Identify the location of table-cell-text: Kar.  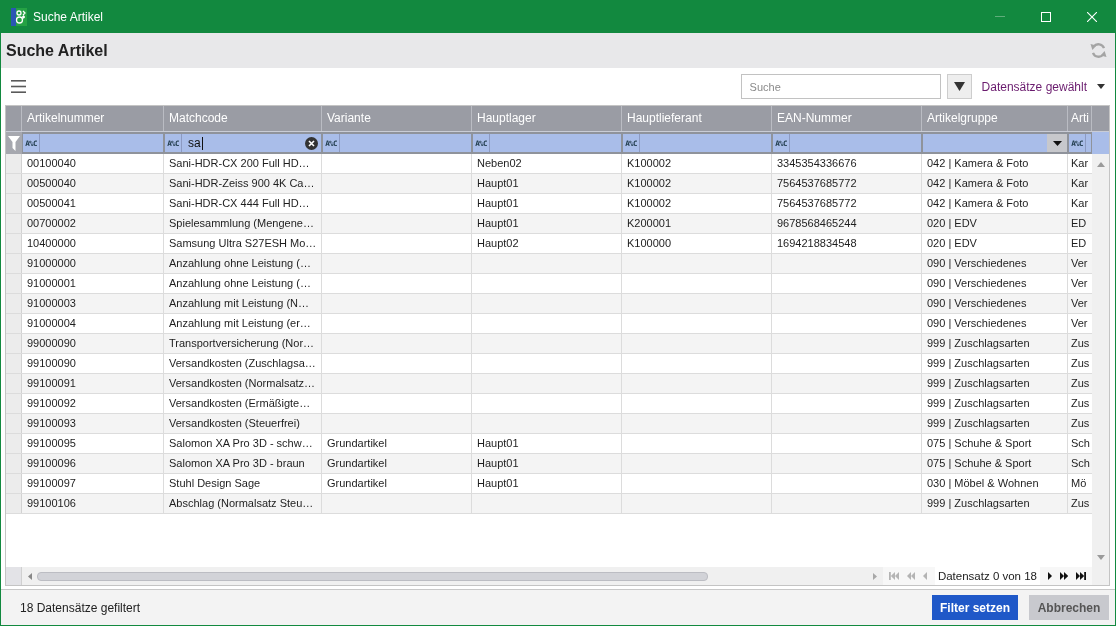
(1080, 183).